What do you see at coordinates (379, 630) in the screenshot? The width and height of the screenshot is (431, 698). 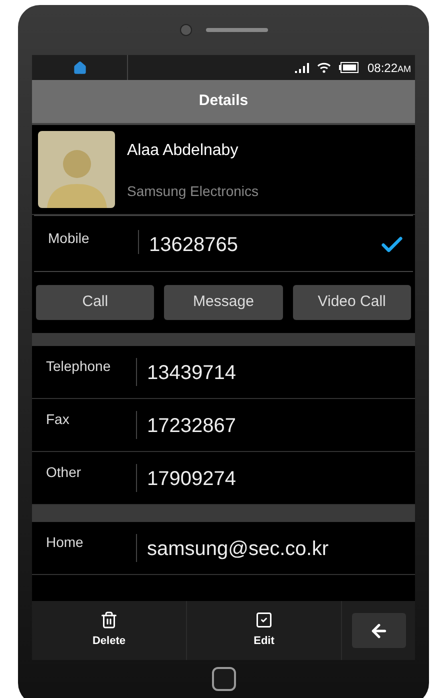 I see `back-button` at bounding box center [379, 630].